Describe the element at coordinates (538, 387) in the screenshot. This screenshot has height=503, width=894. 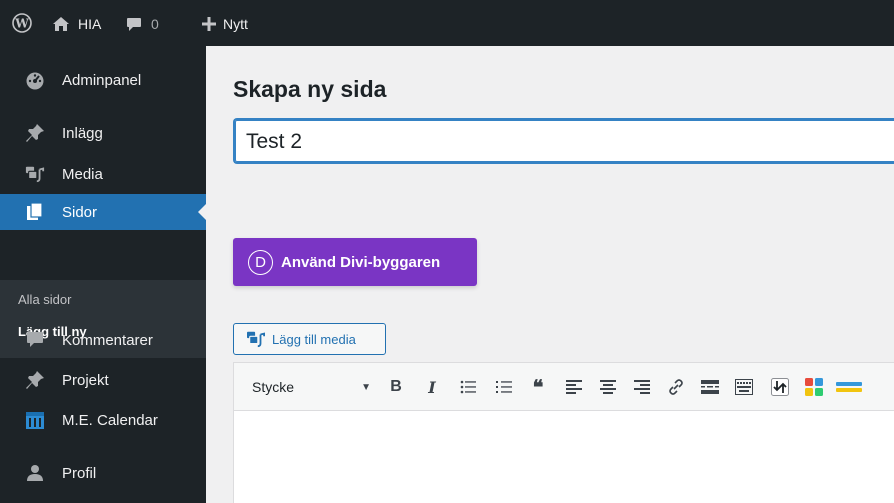
I see `blockquote-icon: ❝` at that location.